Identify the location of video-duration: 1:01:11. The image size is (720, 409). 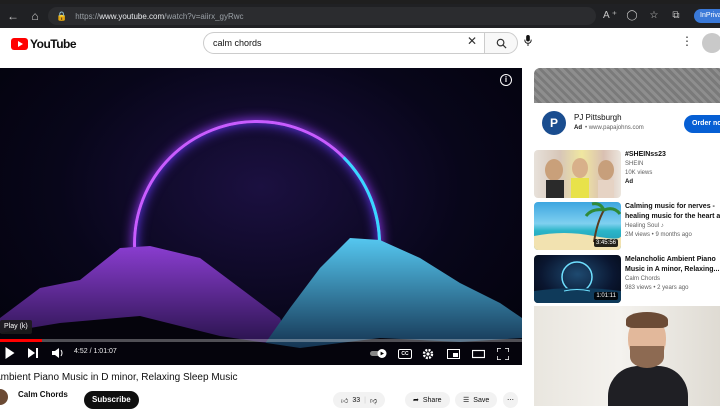
(606, 296).